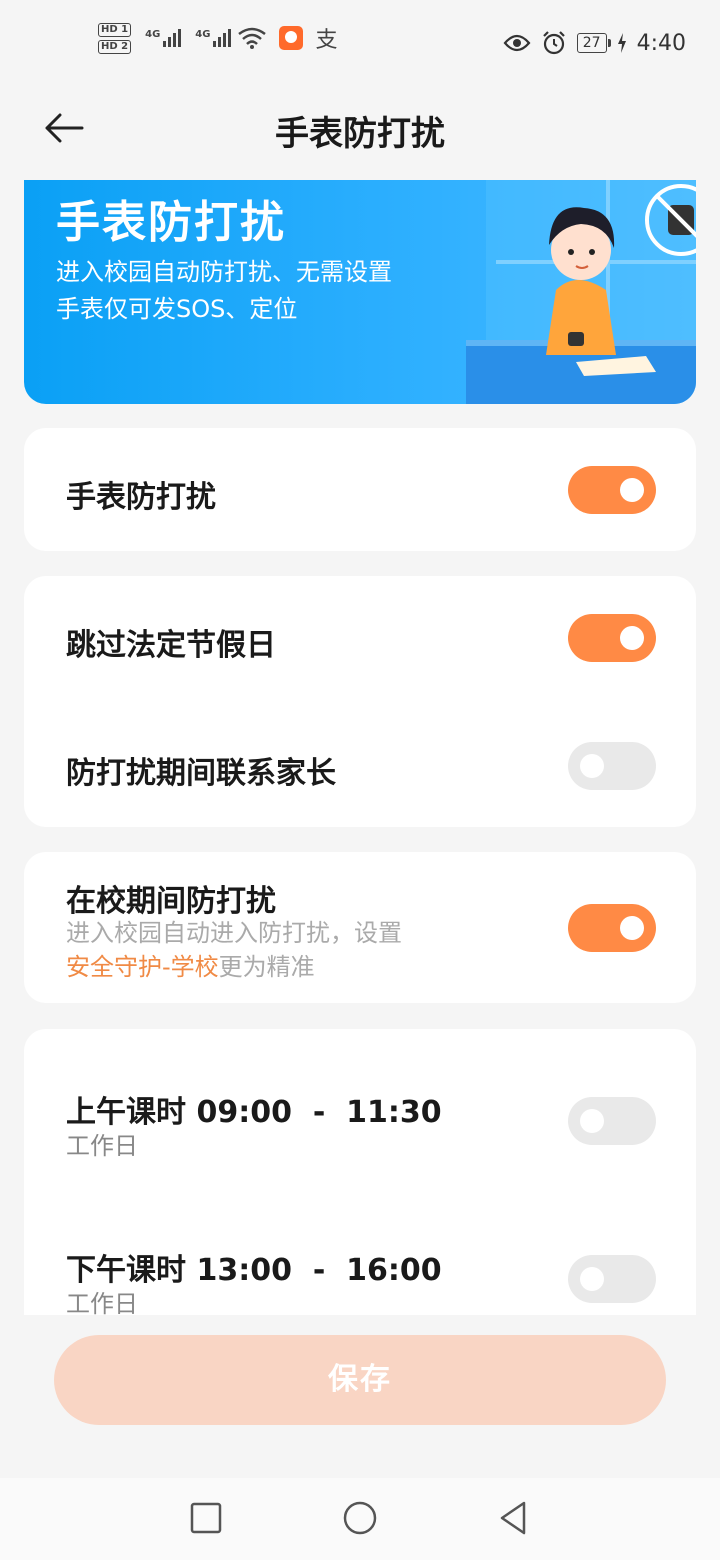 Image resolution: width=720 pixels, height=1560 pixels. I want to click on home-icon, so click(360, 1518).